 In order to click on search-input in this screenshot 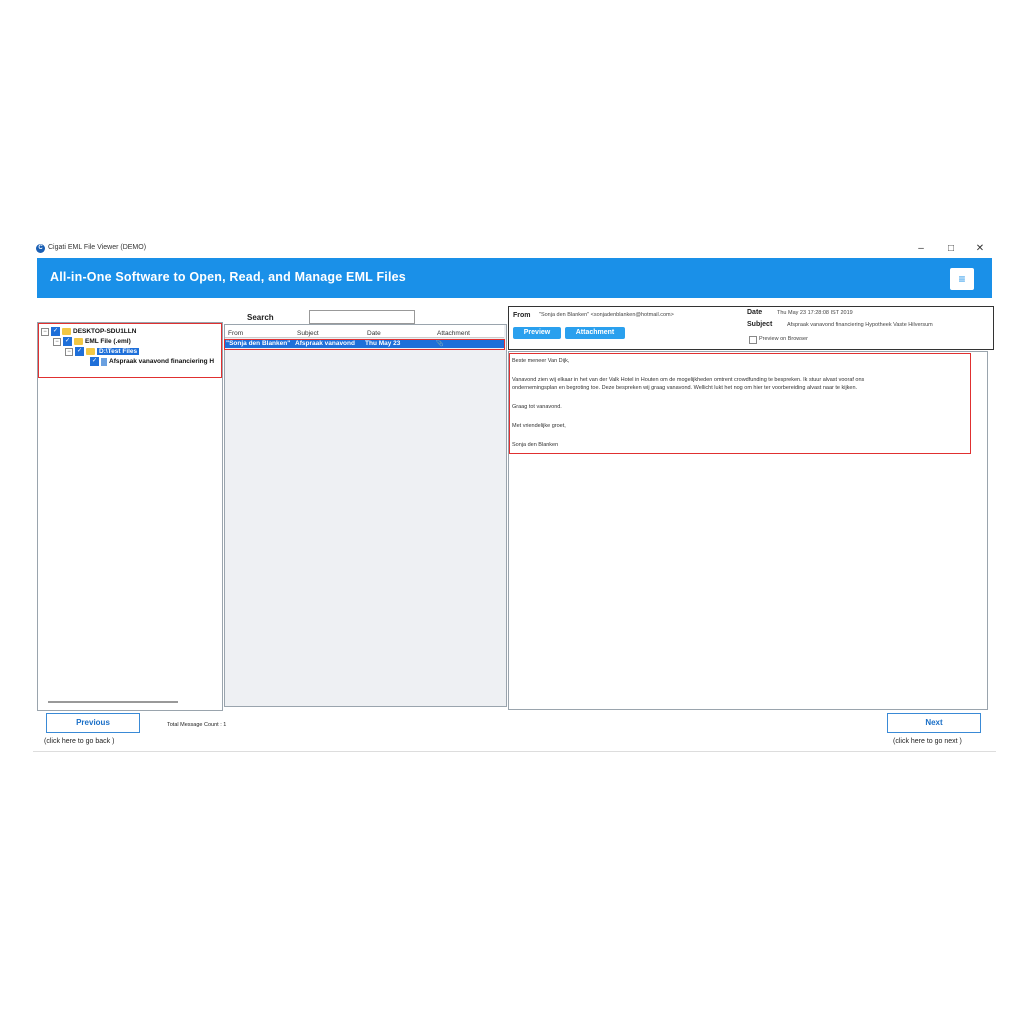, I will do `click(362, 317)`.